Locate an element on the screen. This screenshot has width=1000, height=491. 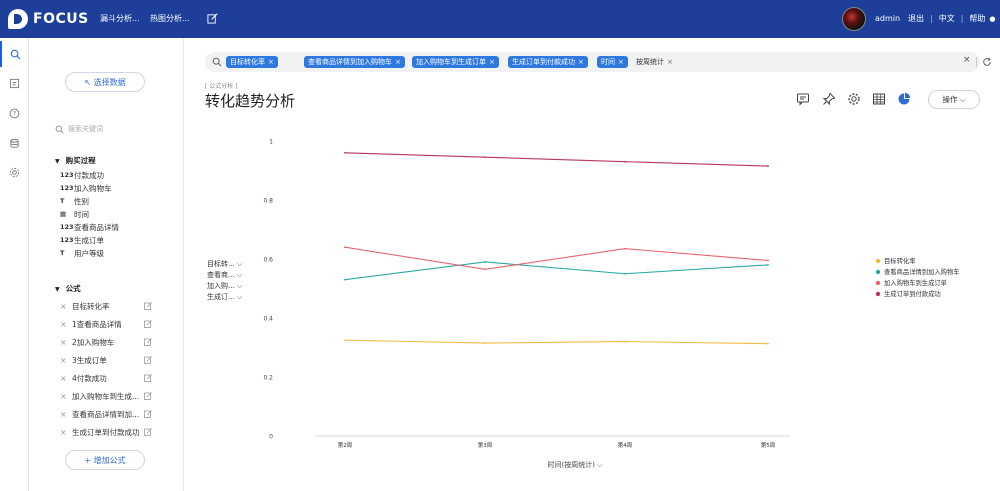
table-view-button is located at coordinates (879, 99).